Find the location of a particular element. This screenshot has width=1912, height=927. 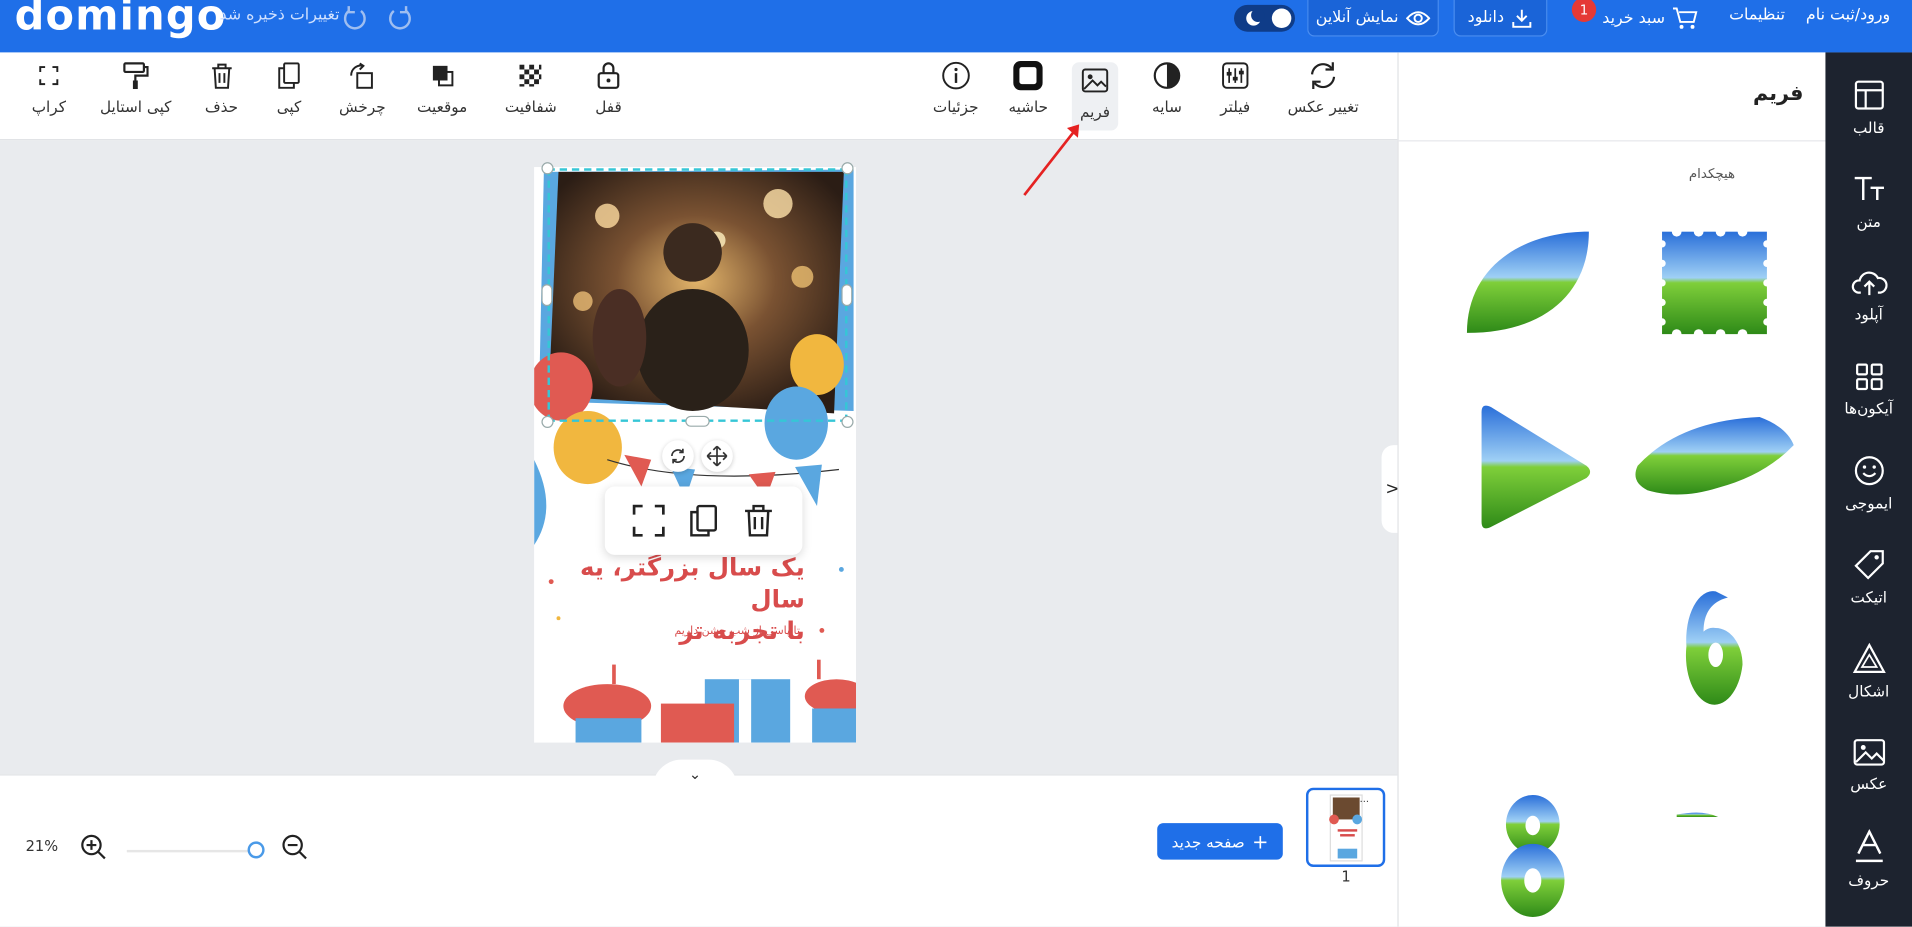

resize-handle-tl is located at coordinates (547, 168).